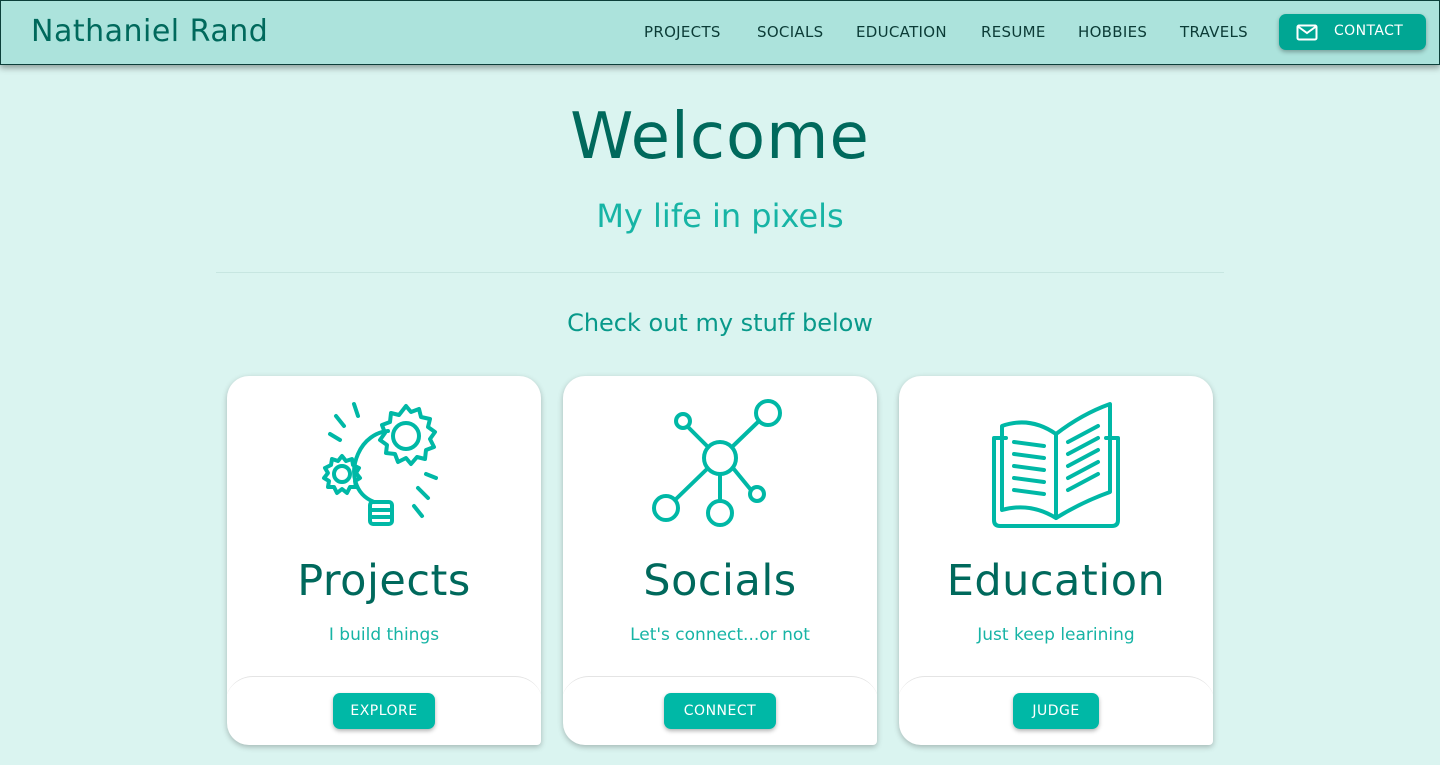 The width and height of the screenshot is (1440, 765). Describe the element at coordinates (720, 216) in the screenshot. I see `hero-subtitle: My life in pixels` at that location.